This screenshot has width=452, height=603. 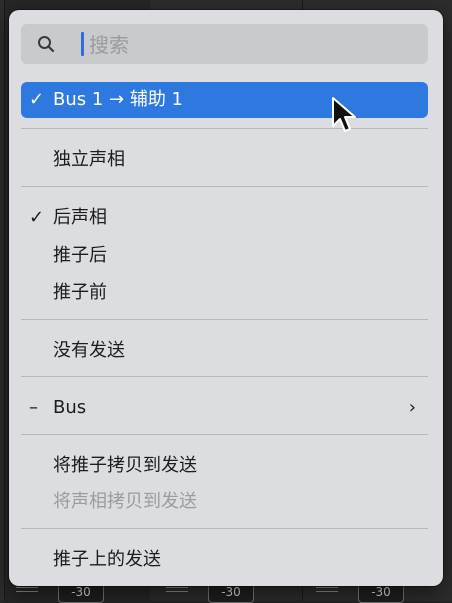 I want to click on menu-item-no-send: 没有发送, so click(x=224, y=351).